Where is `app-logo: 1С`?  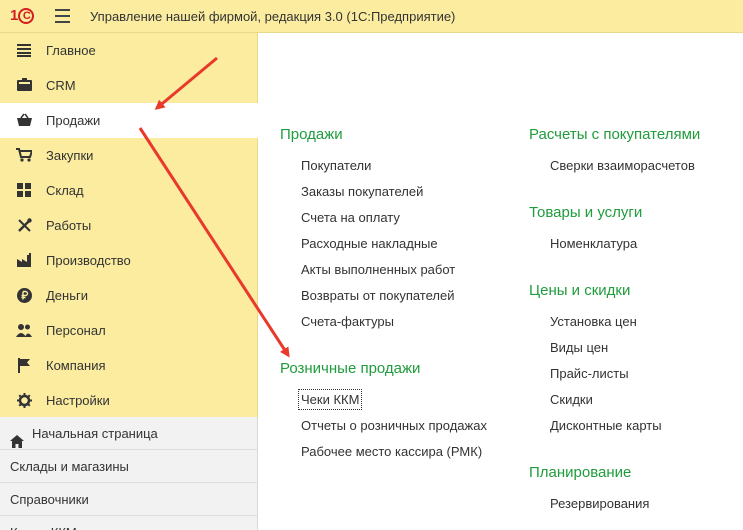 app-logo: 1С is located at coordinates (26, 16).